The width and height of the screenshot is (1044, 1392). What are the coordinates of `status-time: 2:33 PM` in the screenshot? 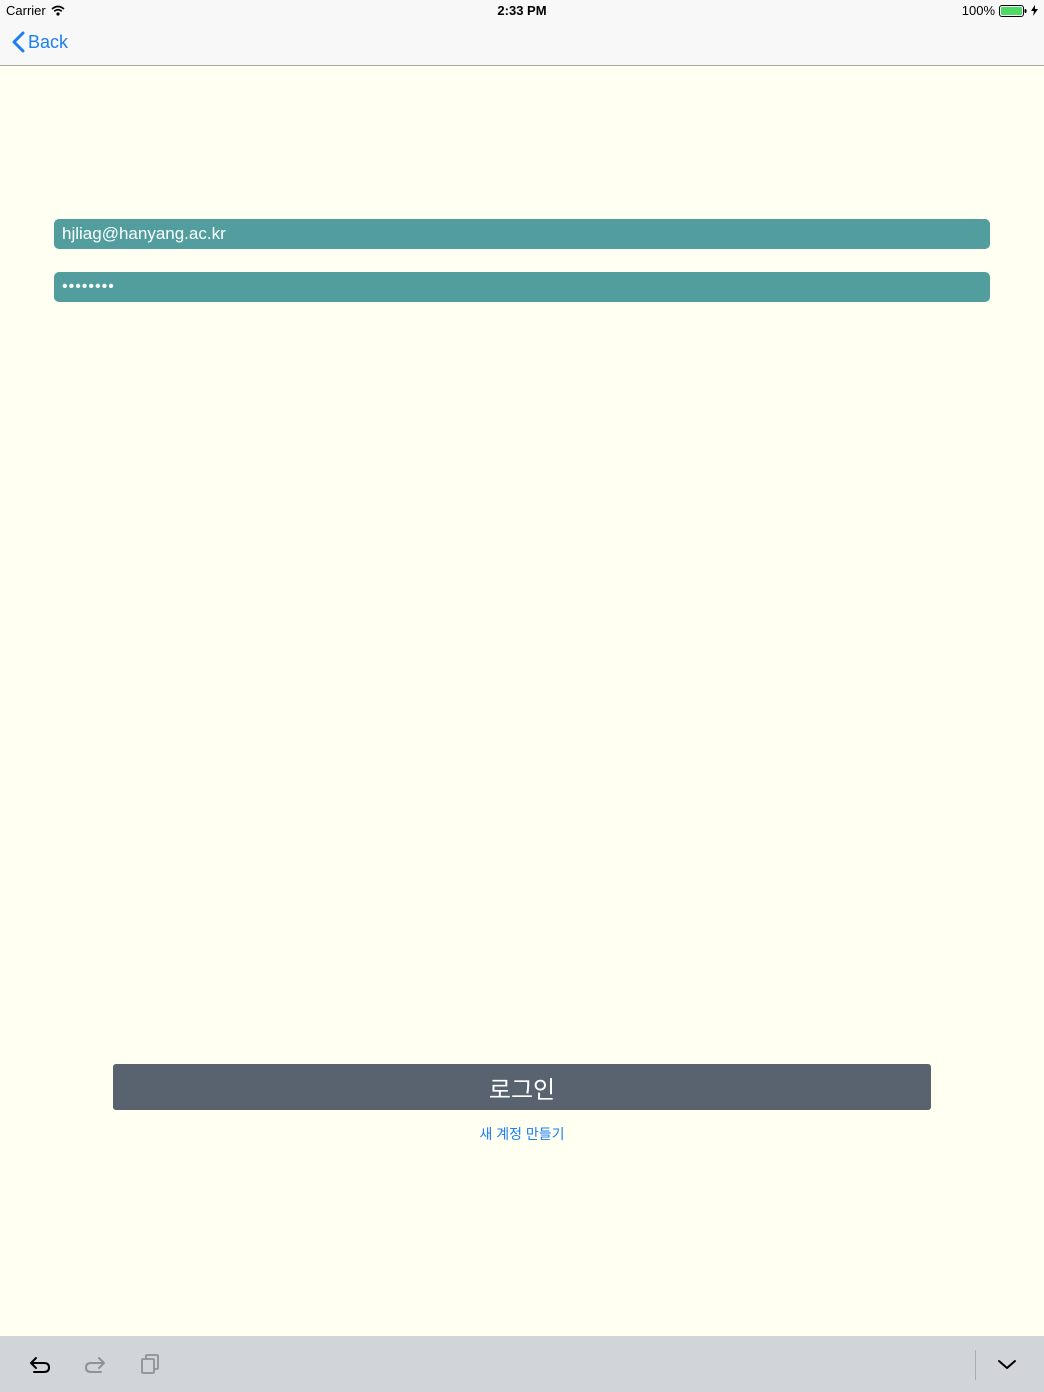 It's located at (522, 10).